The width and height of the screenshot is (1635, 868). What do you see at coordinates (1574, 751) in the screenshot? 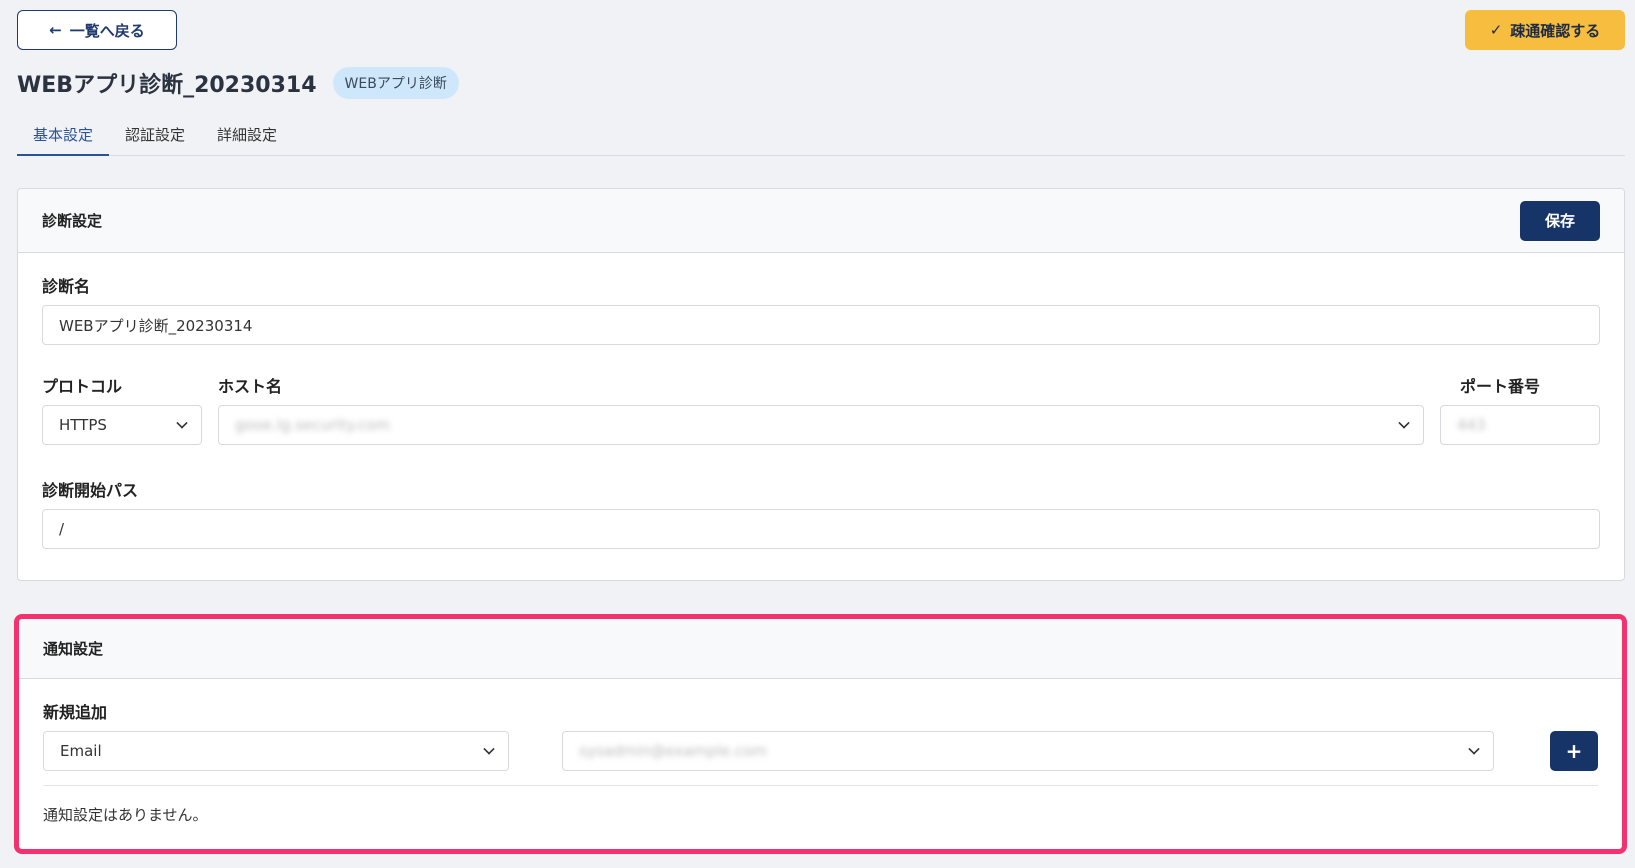
I see `add-notification-button: +` at bounding box center [1574, 751].